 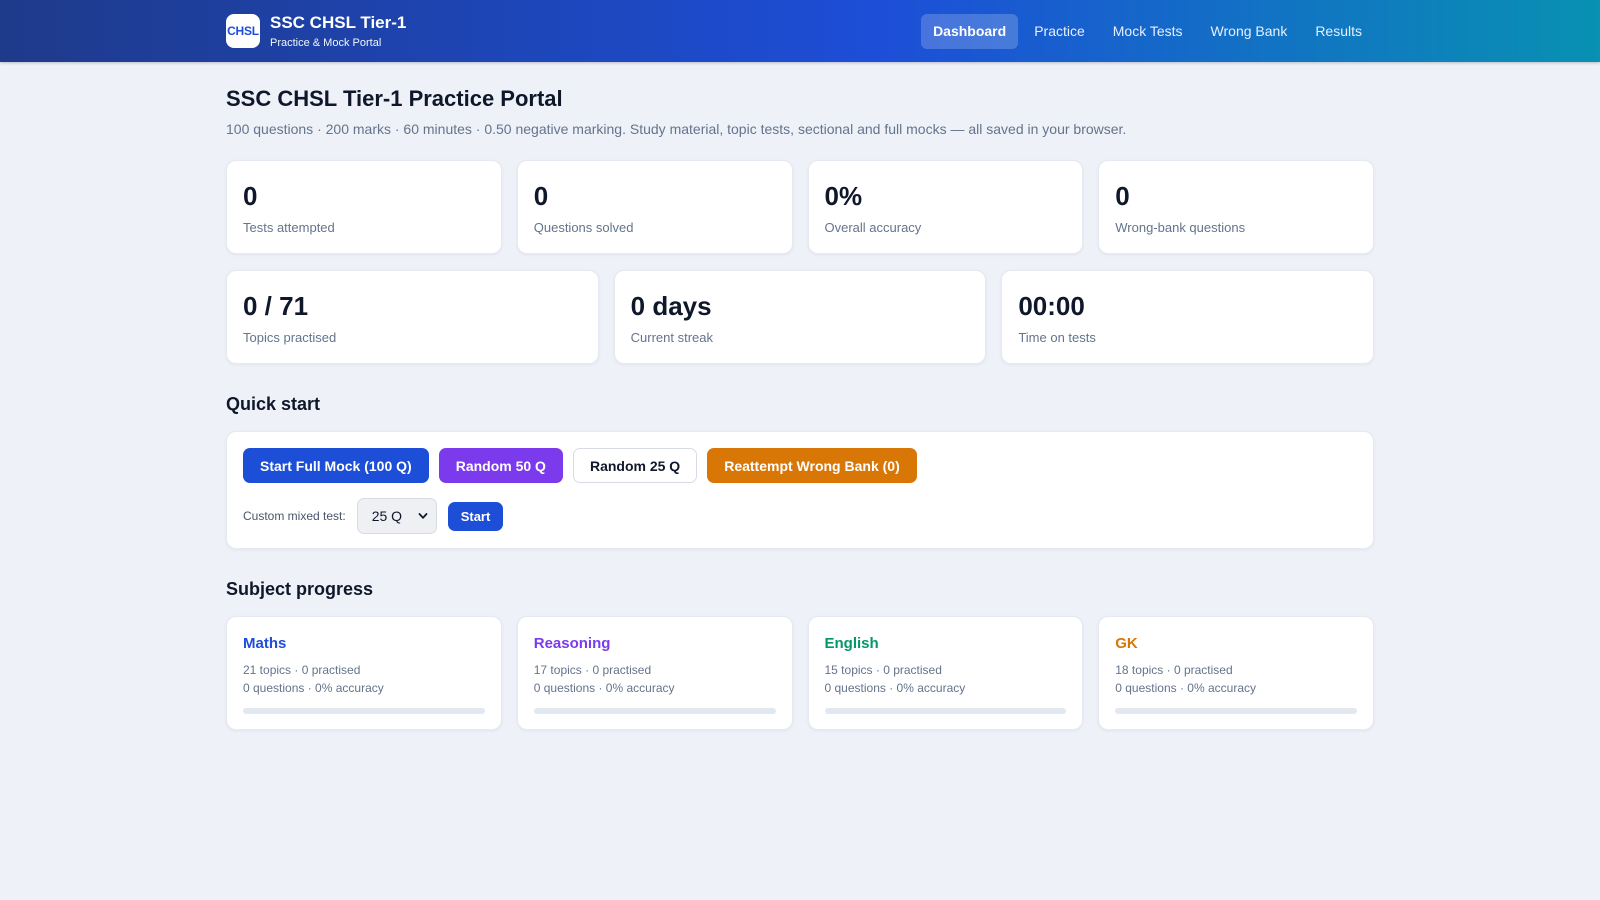 I want to click on stat-card-tests-attempted: 0 Tests attempted, so click(x=364, y=207).